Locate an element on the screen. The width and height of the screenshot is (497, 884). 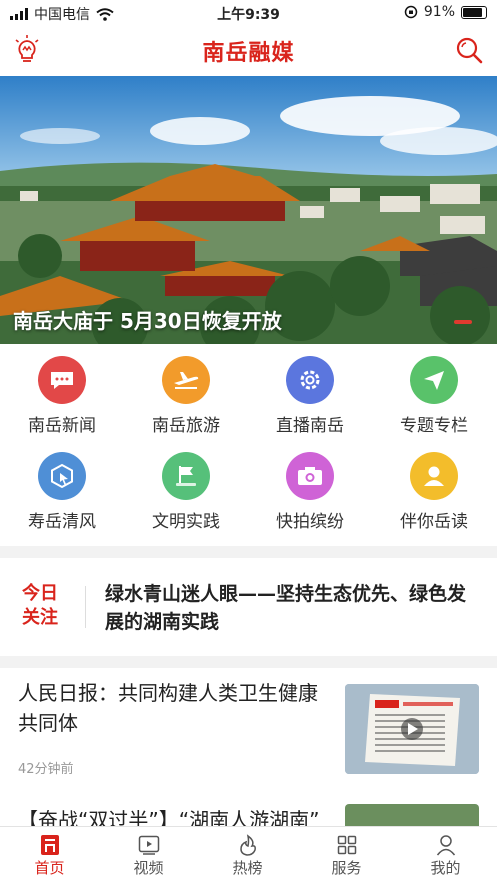
grid-item-label: 文明实践 is located at coordinates (186, 522).